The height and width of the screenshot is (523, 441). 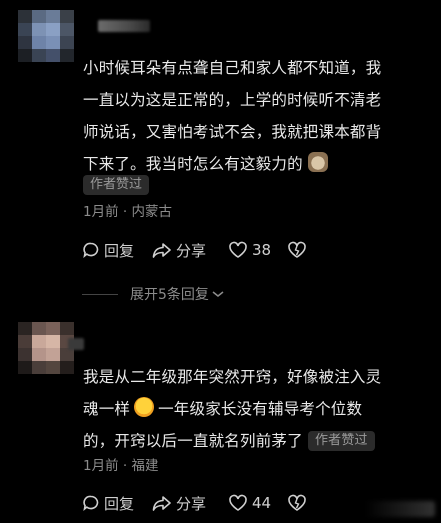 I want to click on chevron-down-icon, so click(x=218, y=294).